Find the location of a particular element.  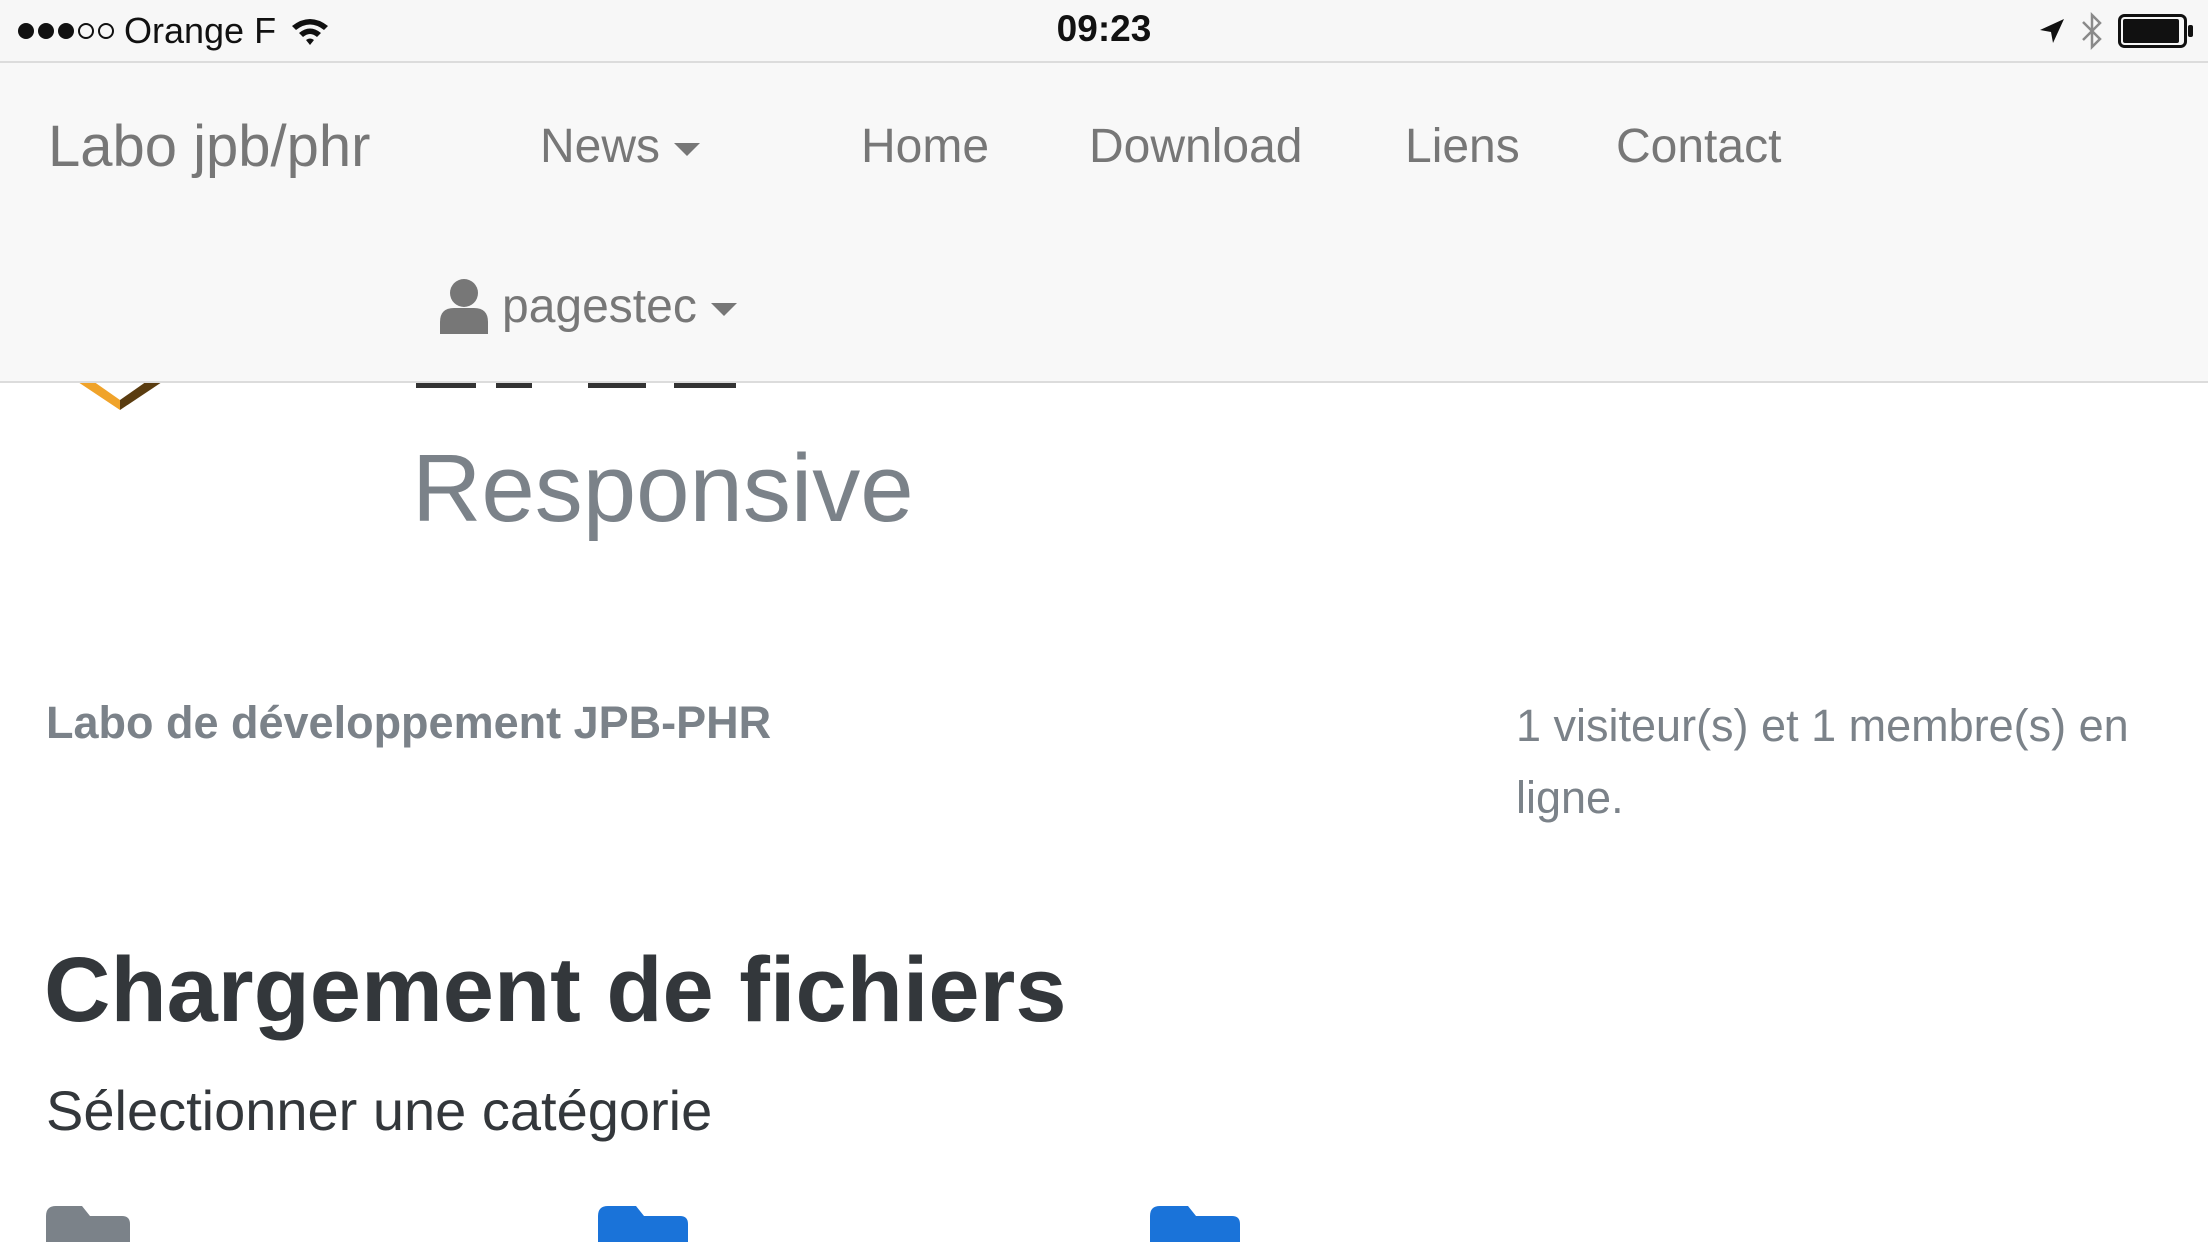

nav-item-home: Home is located at coordinates (925, 146).